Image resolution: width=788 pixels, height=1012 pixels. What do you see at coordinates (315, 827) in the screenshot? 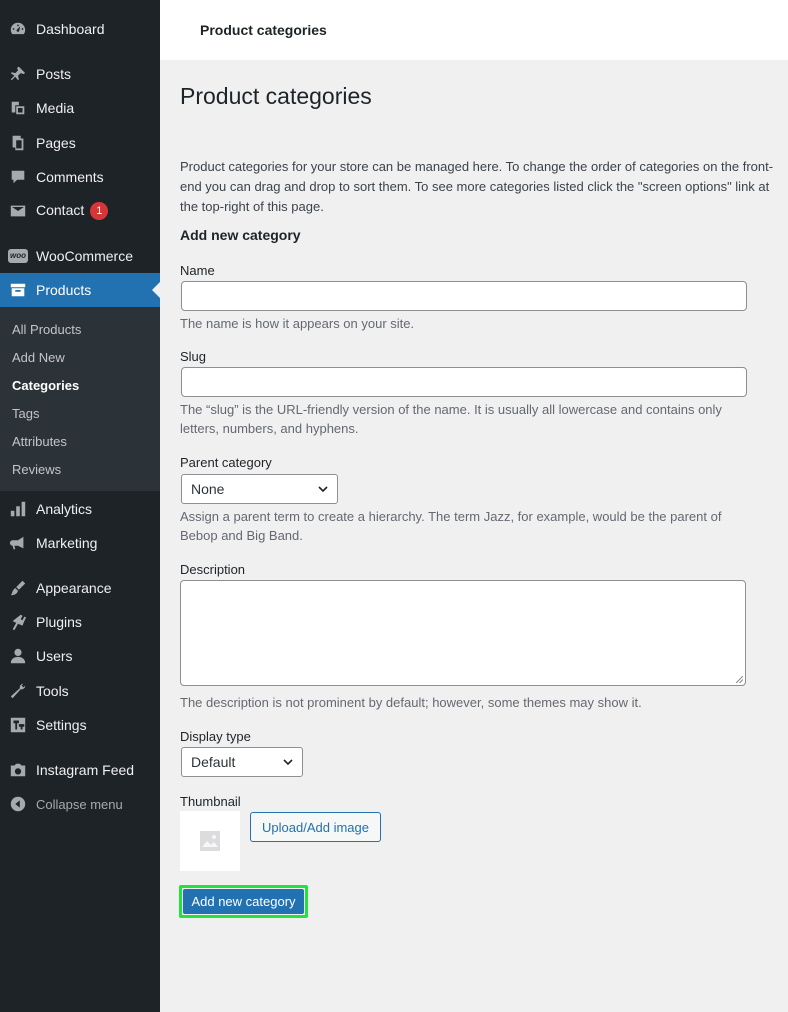
I see `upload-image-button: Upload/Add image` at bounding box center [315, 827].